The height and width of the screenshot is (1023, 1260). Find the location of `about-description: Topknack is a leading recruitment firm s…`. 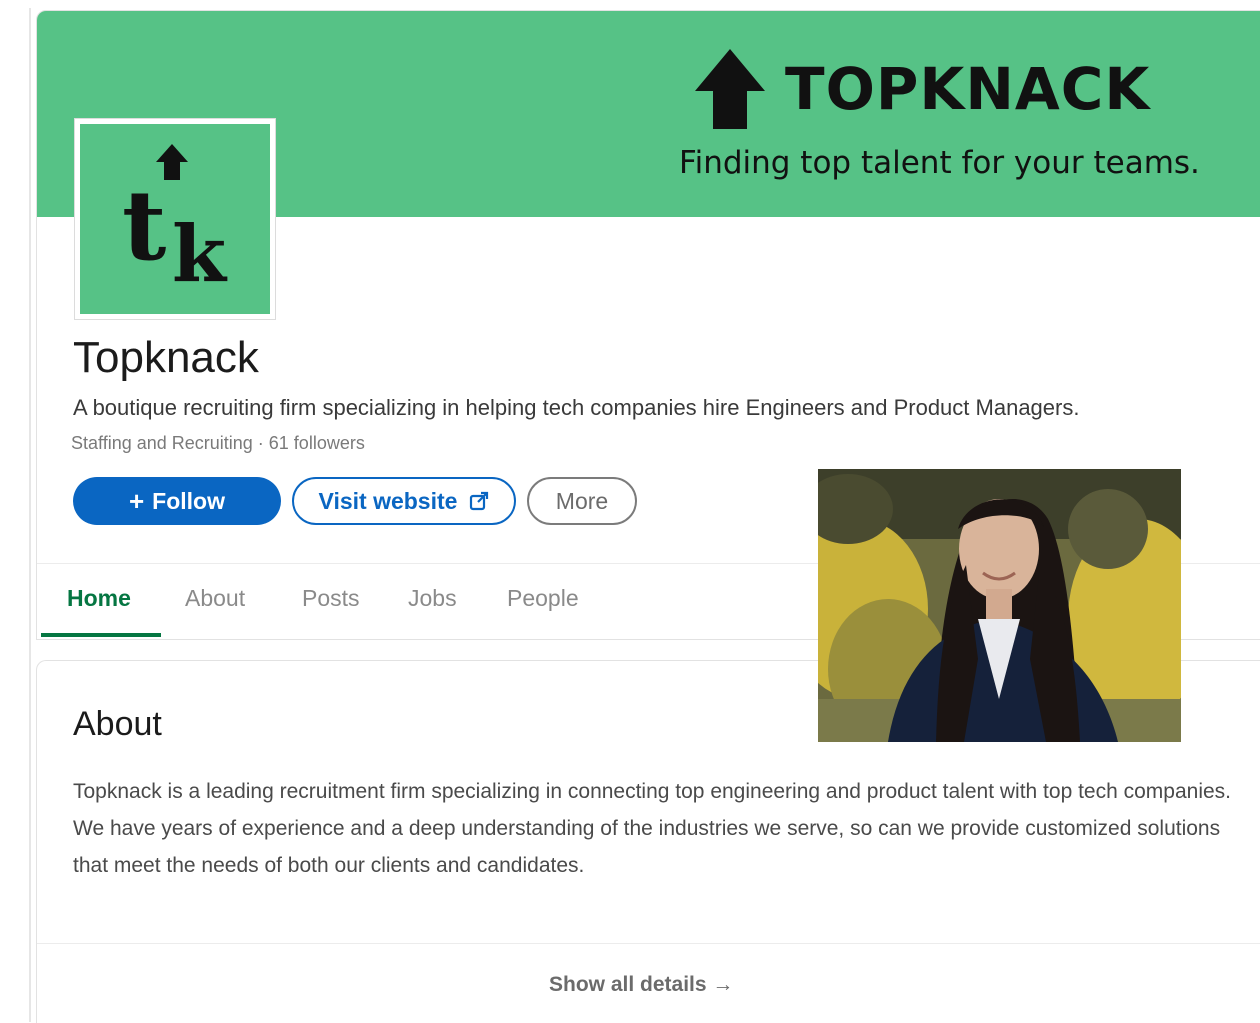

about-description: Topknack is a leading recruitment firm s… is located at coordinates (652, 828).